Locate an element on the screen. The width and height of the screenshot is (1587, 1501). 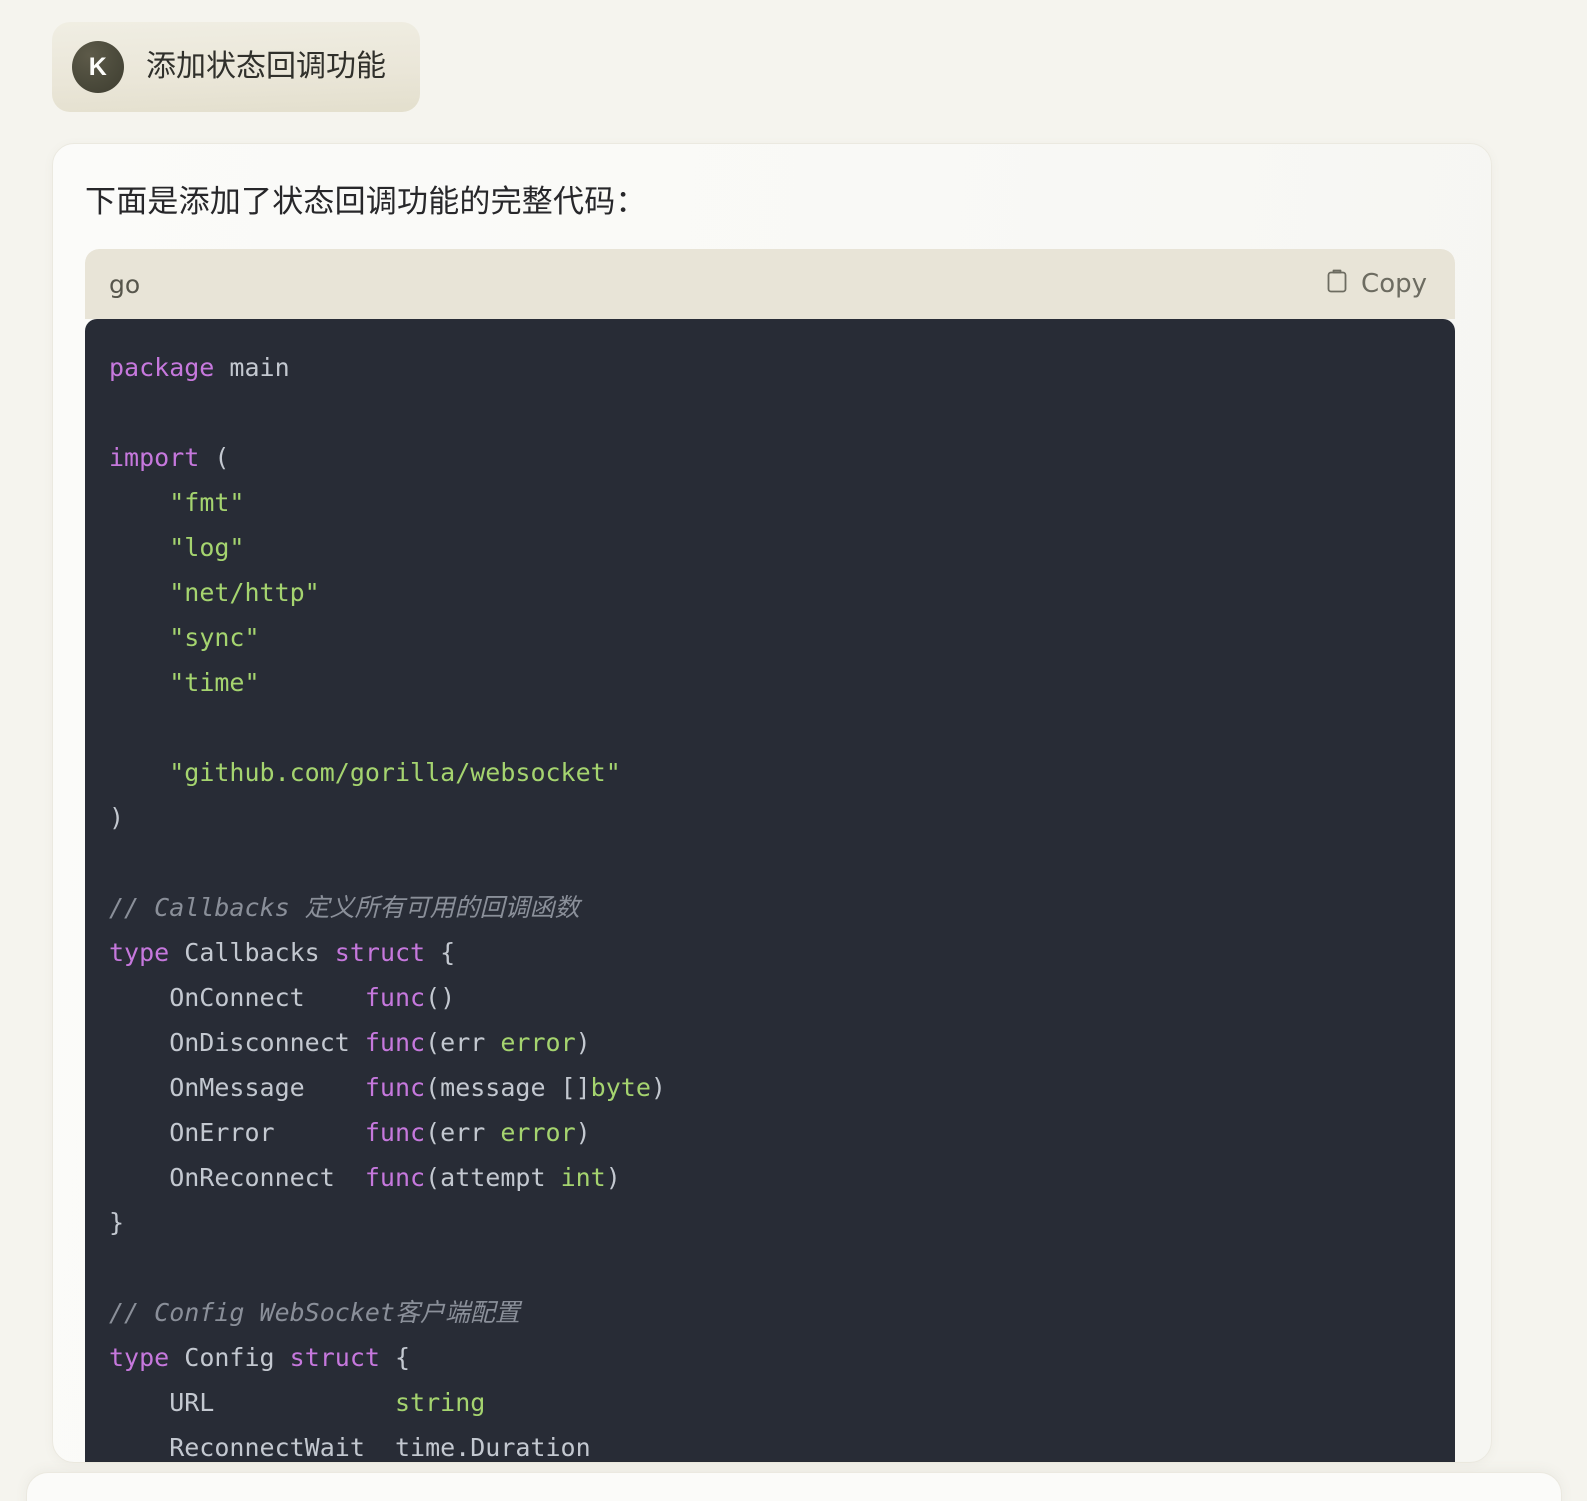
code-token: OnDisconnect is located at coordinates (237, 1042).